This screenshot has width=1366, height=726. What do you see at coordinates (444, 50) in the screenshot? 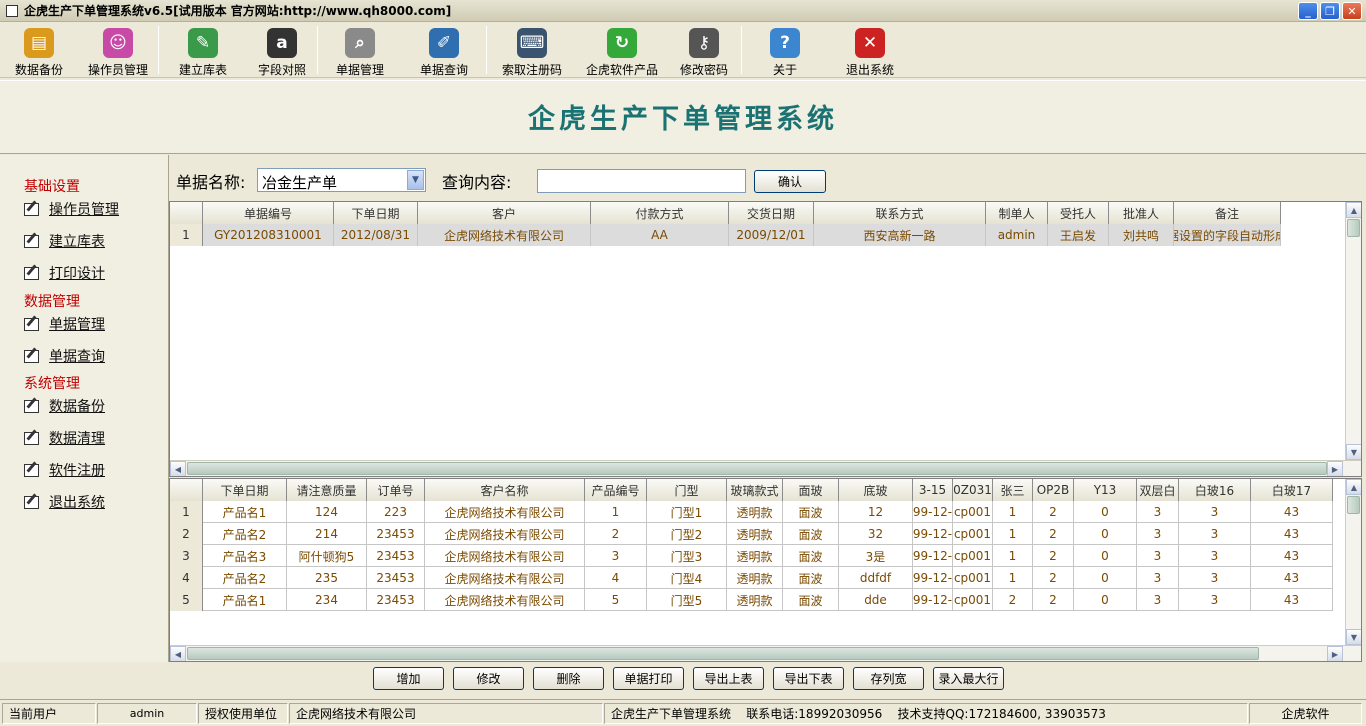
I see `toolbar-button-5: ✐ 单据查询` at bounding box center [444, 50].